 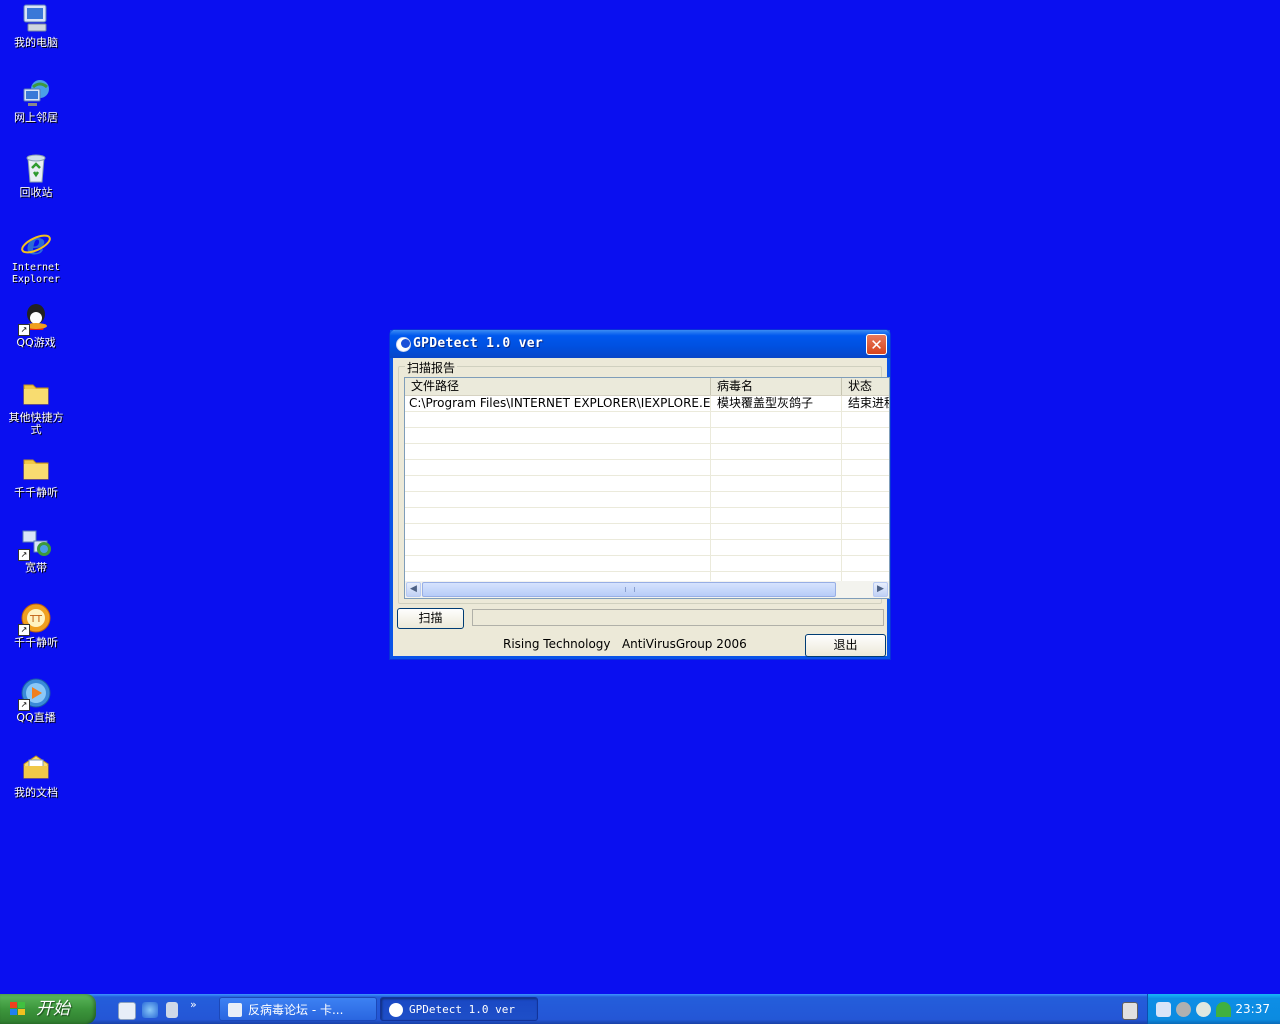 I want to click on horizontal-scrollbar: ◀ ▶, so click(x=647, y=589).